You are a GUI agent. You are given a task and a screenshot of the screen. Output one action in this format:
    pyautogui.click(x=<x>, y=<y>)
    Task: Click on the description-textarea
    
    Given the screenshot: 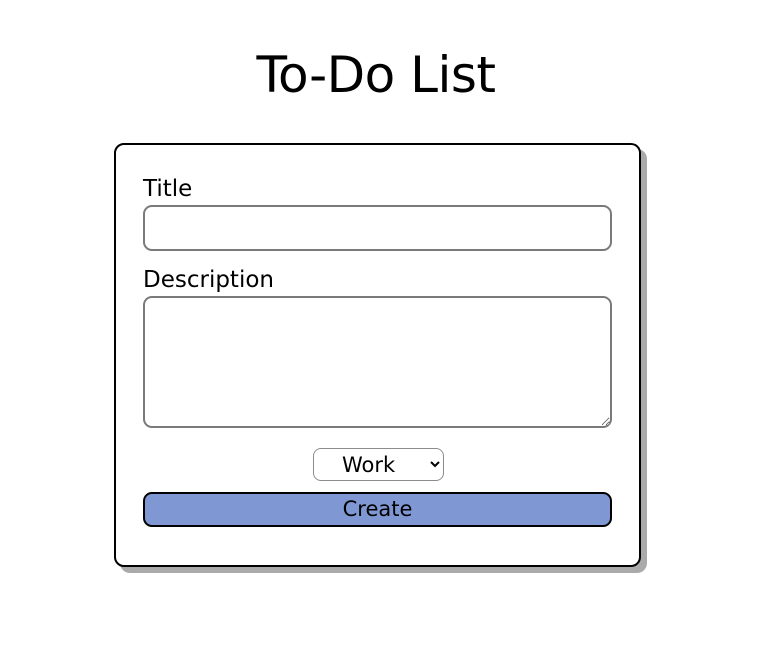 What is the action you would take?
    pyautogui.click(x=377, y=362)
    